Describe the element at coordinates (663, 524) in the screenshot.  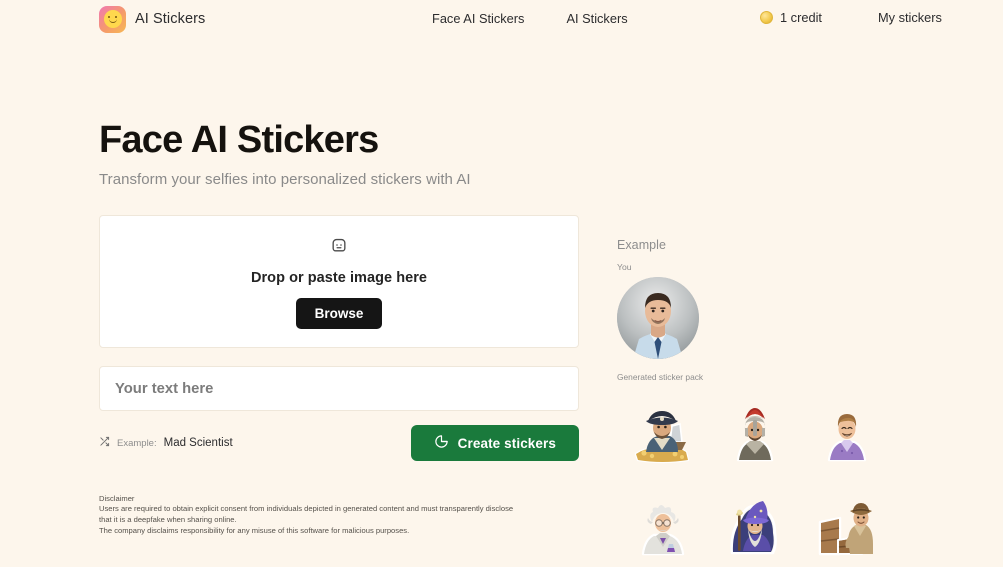
I see `mad-scientist-sticker` at that location.